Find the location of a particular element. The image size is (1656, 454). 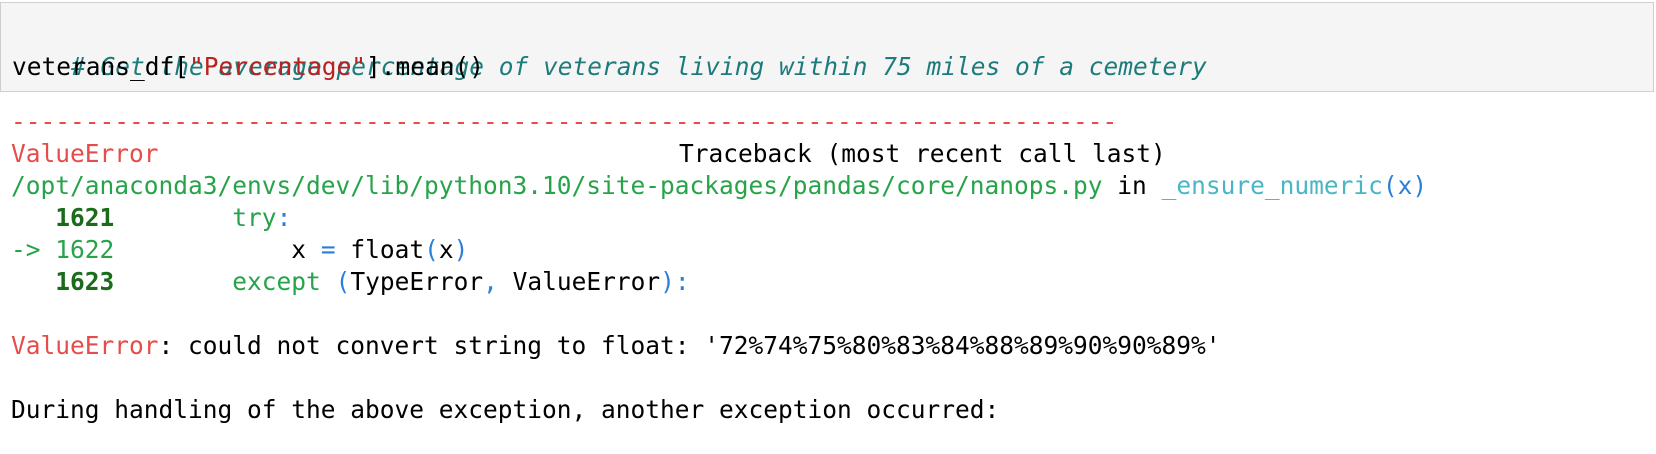

traceback-header-right: Traceback (most recent call last) is located at coordinates (922, 153).